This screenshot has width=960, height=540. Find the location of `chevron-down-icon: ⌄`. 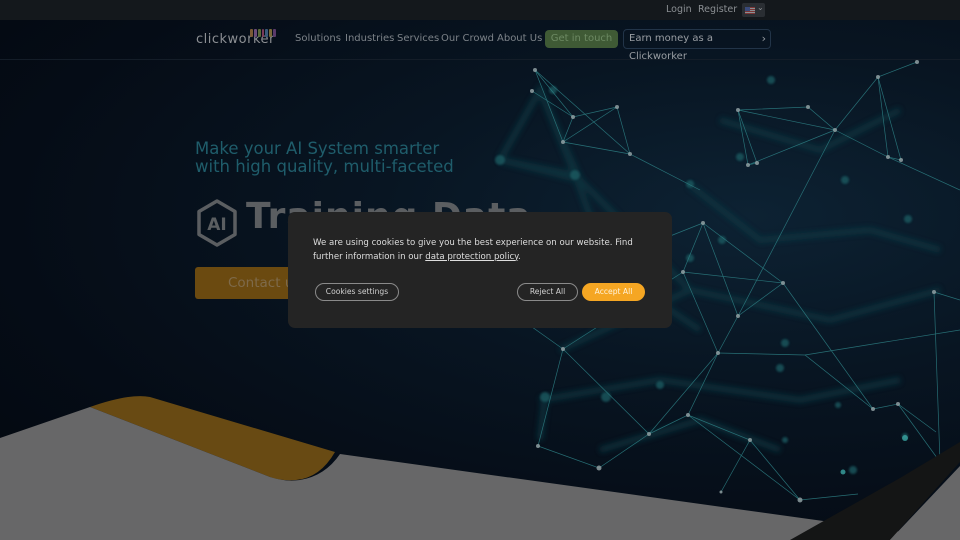

chevron-down-icon: ⌄ is located at coordinates (760, 7).